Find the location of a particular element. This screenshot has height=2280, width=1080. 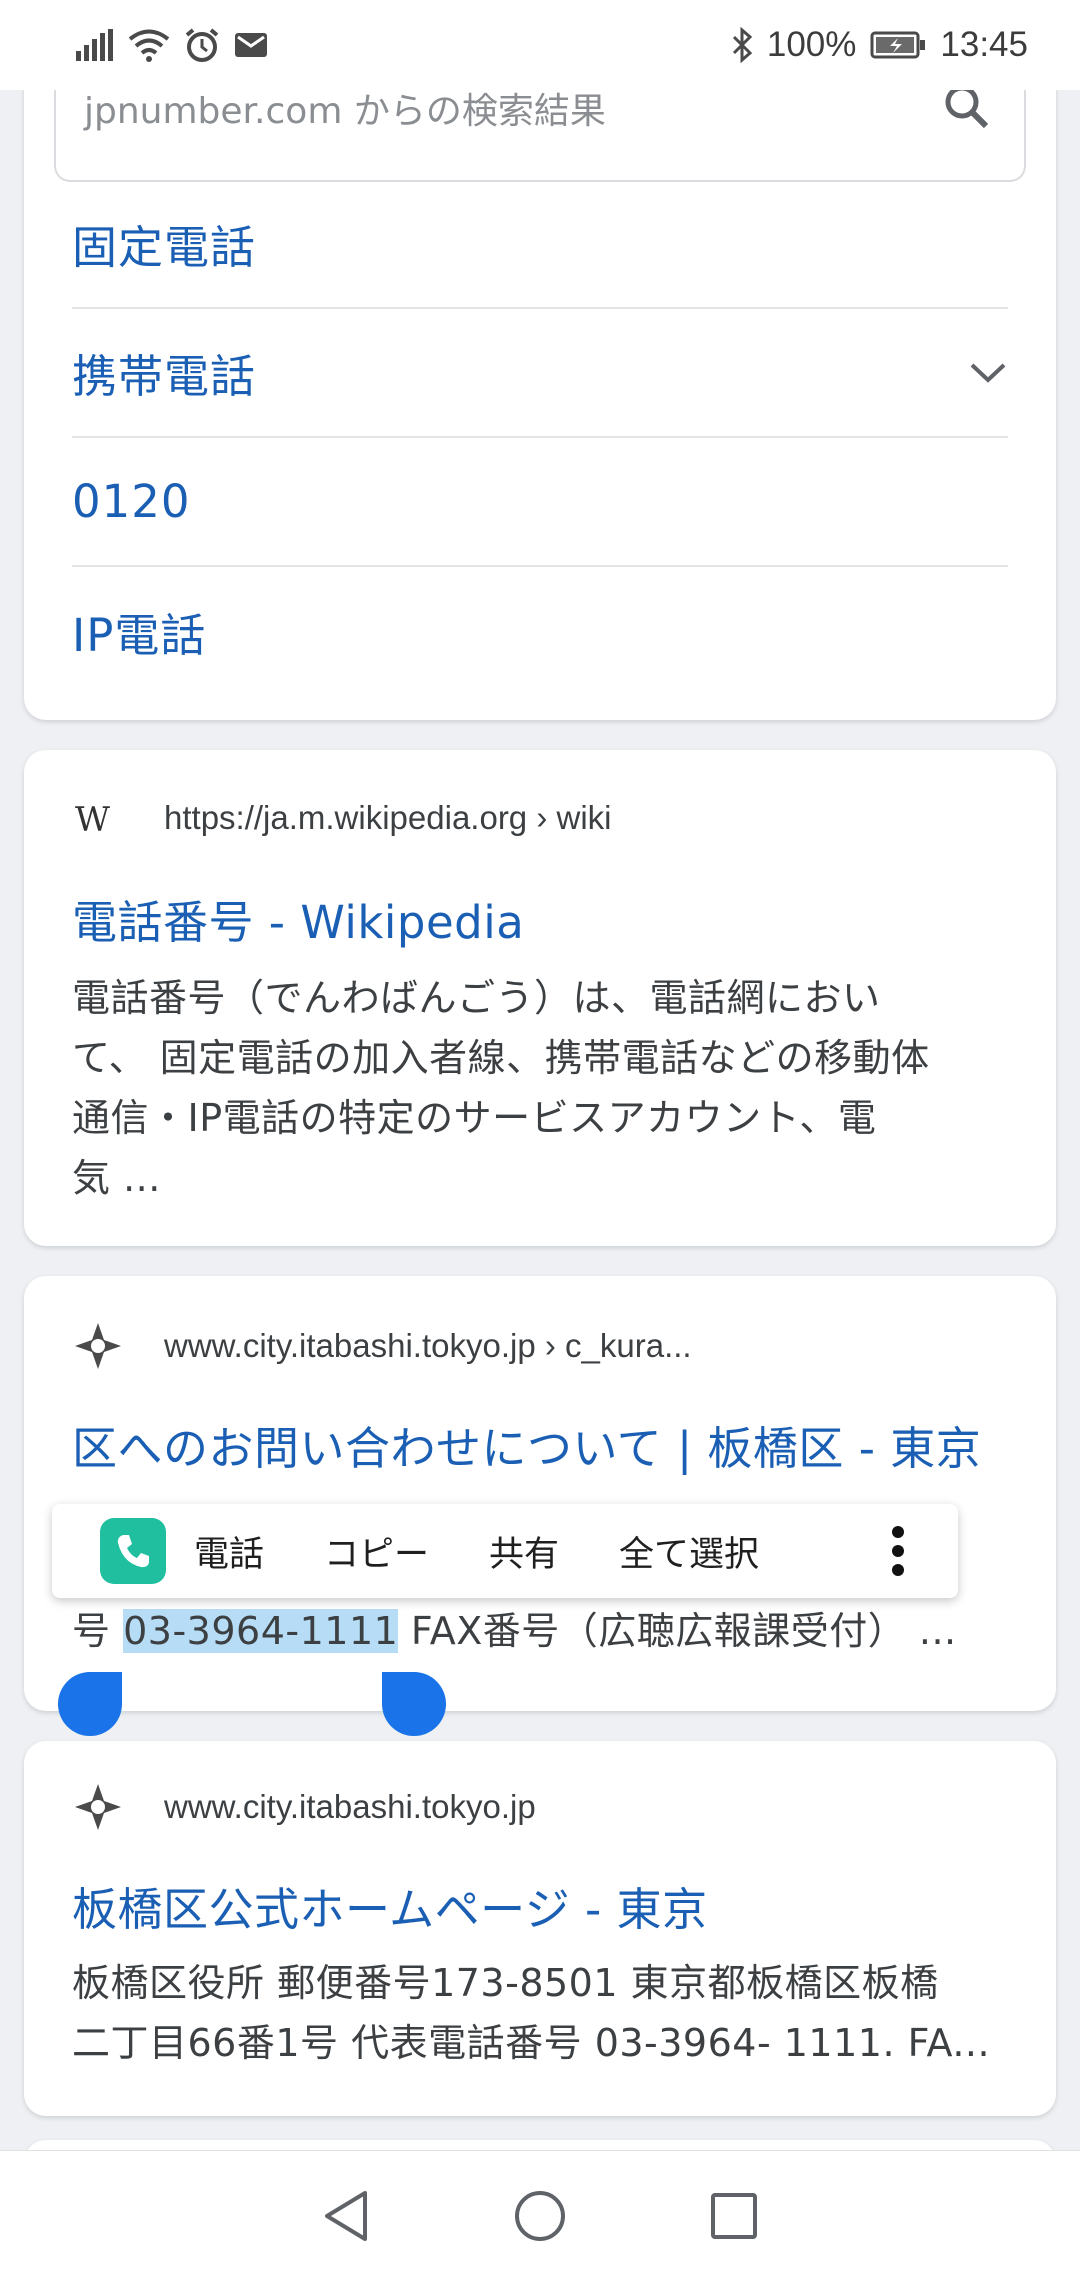

menu-call: 電話 is located at coordinates (229, 1551).